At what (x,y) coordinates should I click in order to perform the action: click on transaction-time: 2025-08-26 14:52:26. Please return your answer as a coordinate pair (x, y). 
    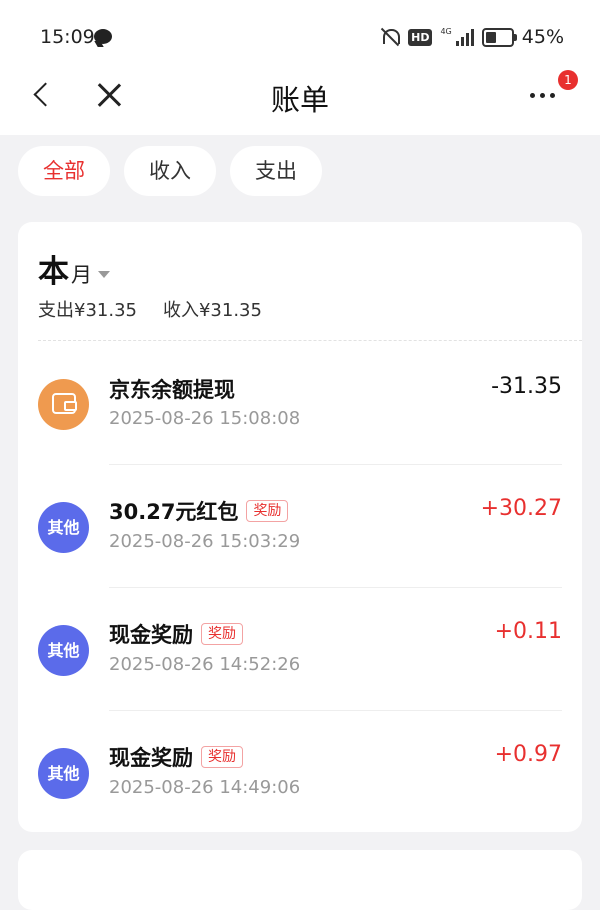
    Looking at the image, I should click on (205, 664).